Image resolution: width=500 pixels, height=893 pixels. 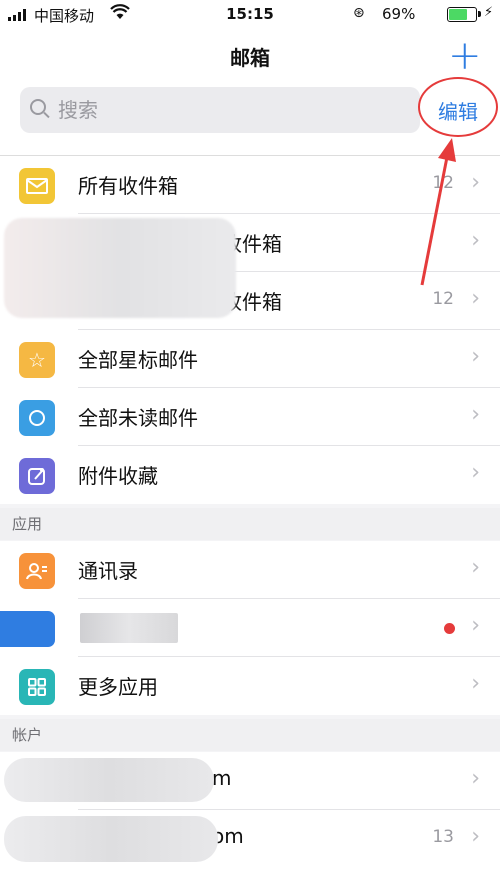 I want to click on star-icon: ☆, so click(x=37, y=360).